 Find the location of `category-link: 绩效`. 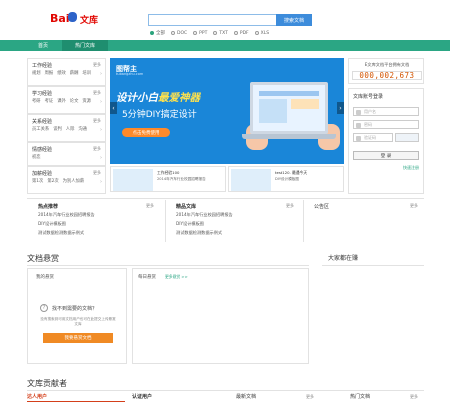

category-link: 绩效 is located at coordinates (61, 73).